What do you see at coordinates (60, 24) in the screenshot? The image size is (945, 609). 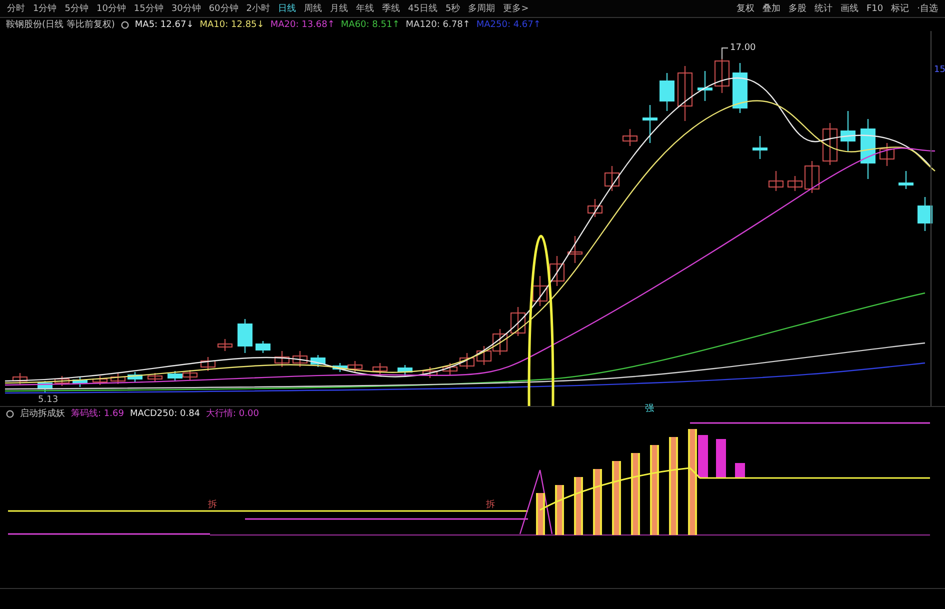 I see `stock-title: 鞍钢股份(日线 等比前复权)` at bounding box center [60, 24].